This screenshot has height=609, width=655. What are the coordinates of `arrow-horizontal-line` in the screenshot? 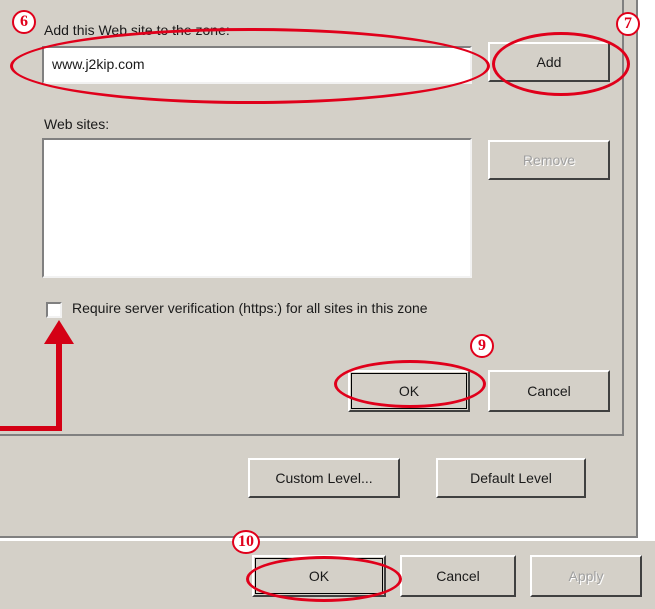 It's located at (31, 428).